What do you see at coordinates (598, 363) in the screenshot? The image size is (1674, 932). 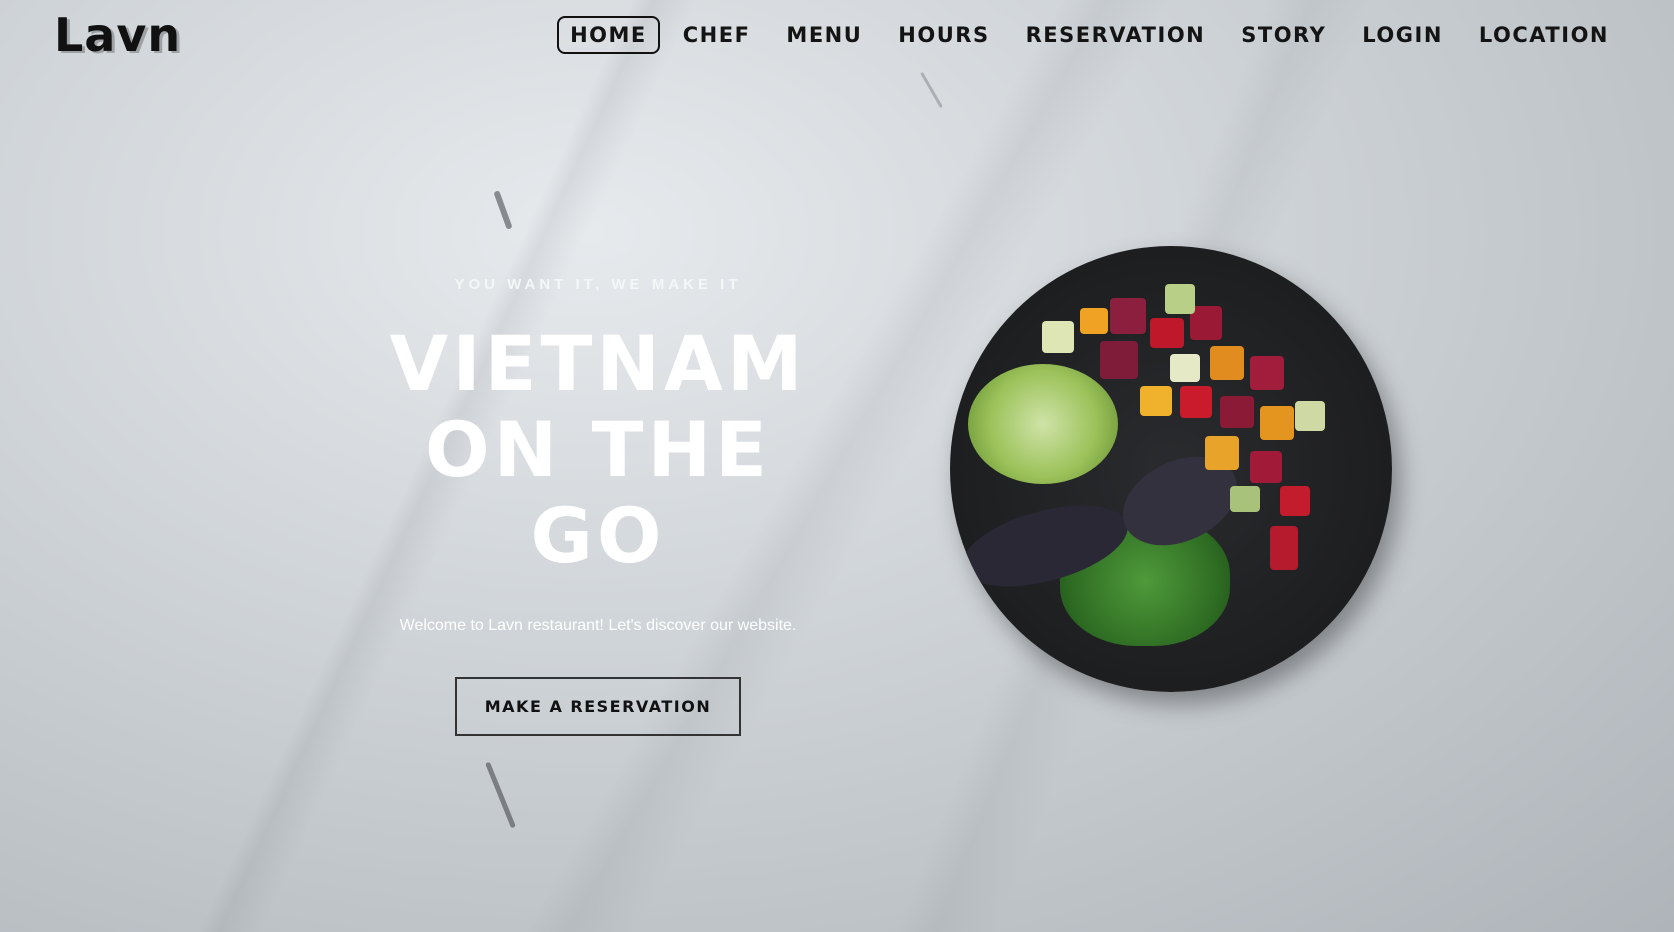 I see `hero-title-line1: VIETNAM` at bounding box center [598, 363].